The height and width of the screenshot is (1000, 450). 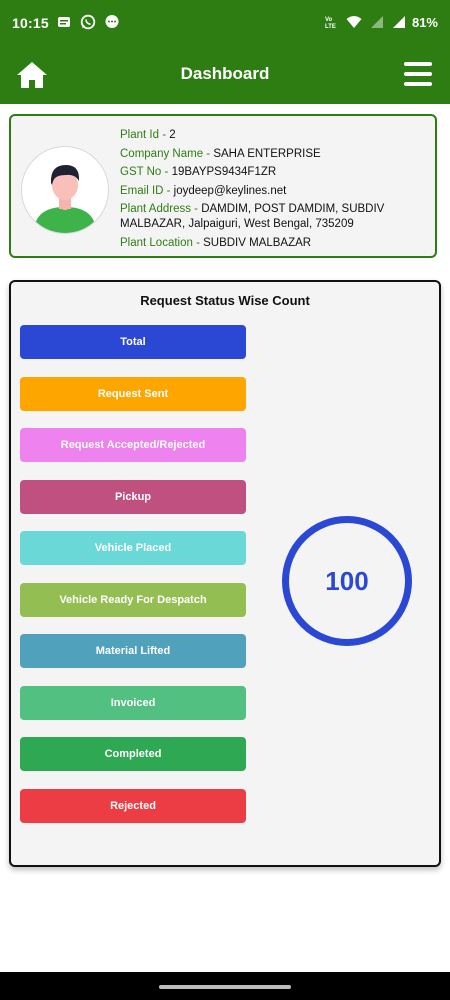 What do you see at coordinates (64, 22) in the screenshot?
I see `message-icon` at bounding box center [64, 22].